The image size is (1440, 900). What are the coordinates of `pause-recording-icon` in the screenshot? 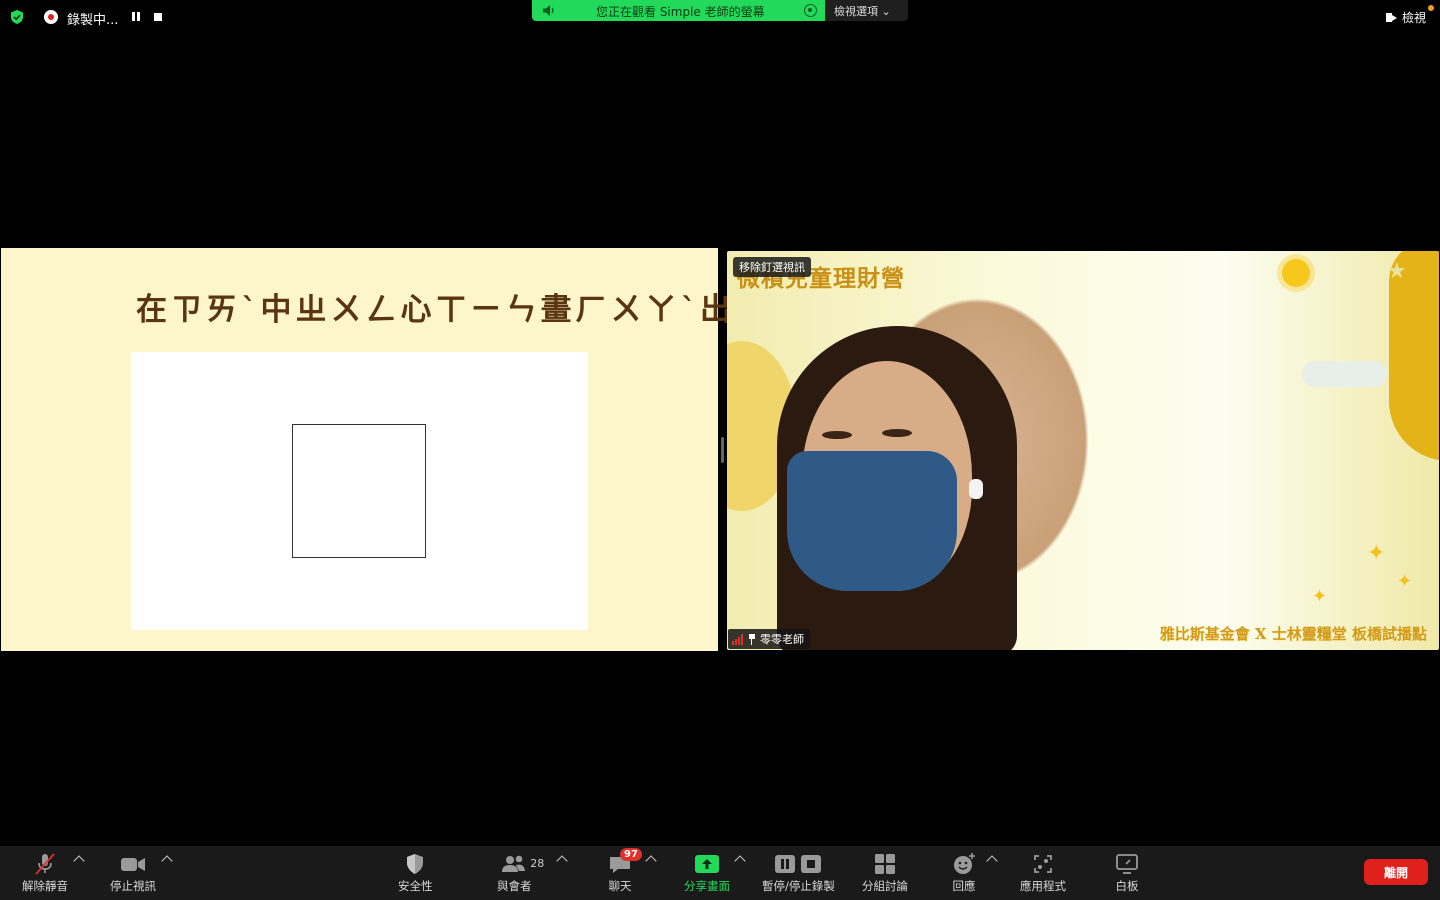 It's located at (136, 17).